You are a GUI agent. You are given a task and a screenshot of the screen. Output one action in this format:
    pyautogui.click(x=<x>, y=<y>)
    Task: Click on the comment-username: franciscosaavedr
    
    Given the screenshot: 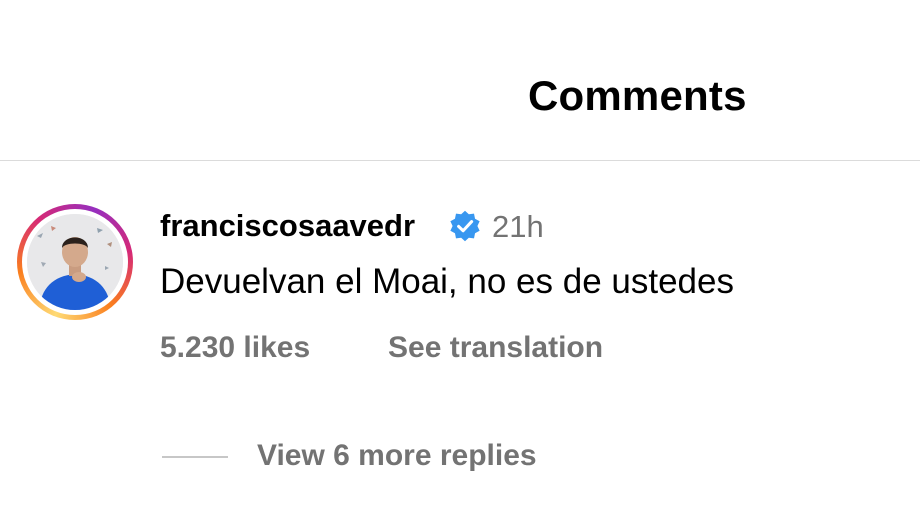 What is the action you would take?
    pyautogui.click(x=287, y=226)
    